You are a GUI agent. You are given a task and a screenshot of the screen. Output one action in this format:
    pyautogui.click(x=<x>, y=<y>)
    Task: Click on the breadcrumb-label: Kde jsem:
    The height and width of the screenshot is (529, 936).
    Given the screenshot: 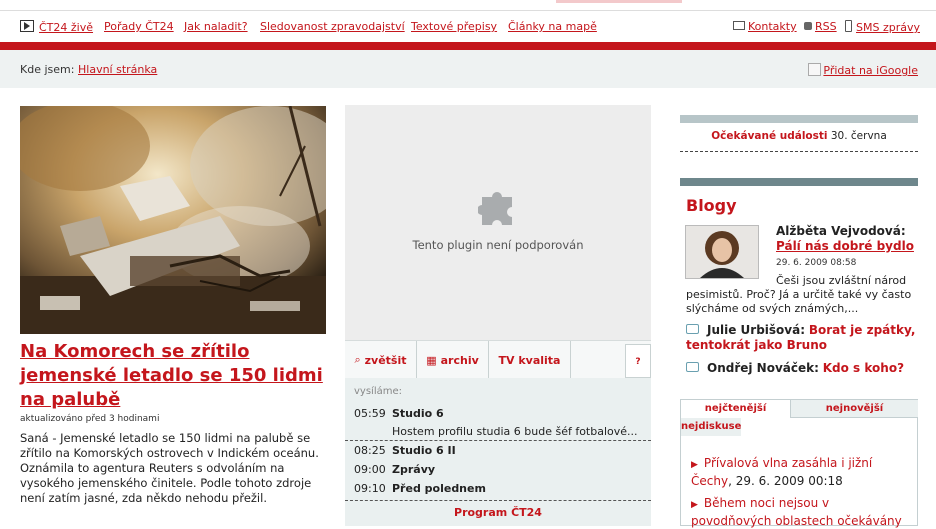 What is the action you would take?
    pyautogui.click(x=47, y=69)
    